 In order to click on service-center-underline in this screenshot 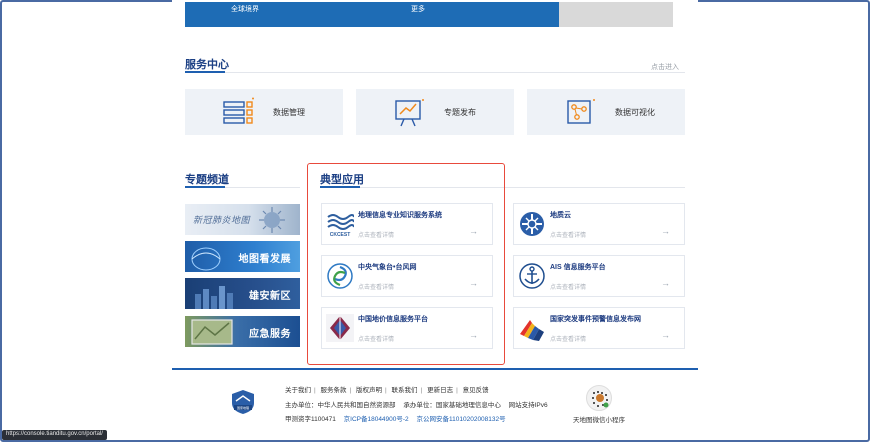, I will do `click(205, 72)`.